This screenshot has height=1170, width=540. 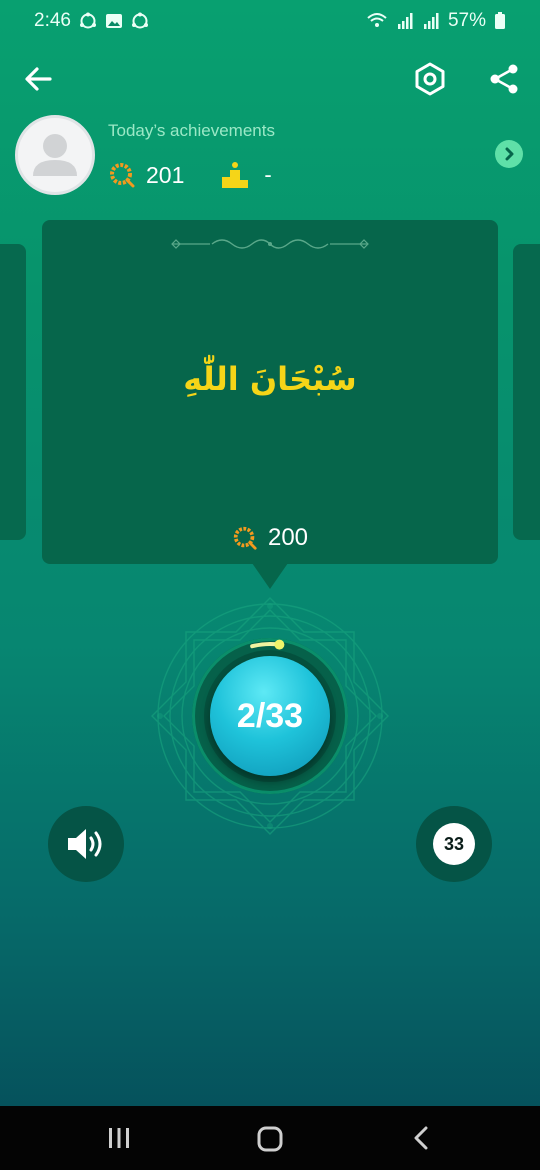 I want to click on avatar, so click(x=55, y=155).